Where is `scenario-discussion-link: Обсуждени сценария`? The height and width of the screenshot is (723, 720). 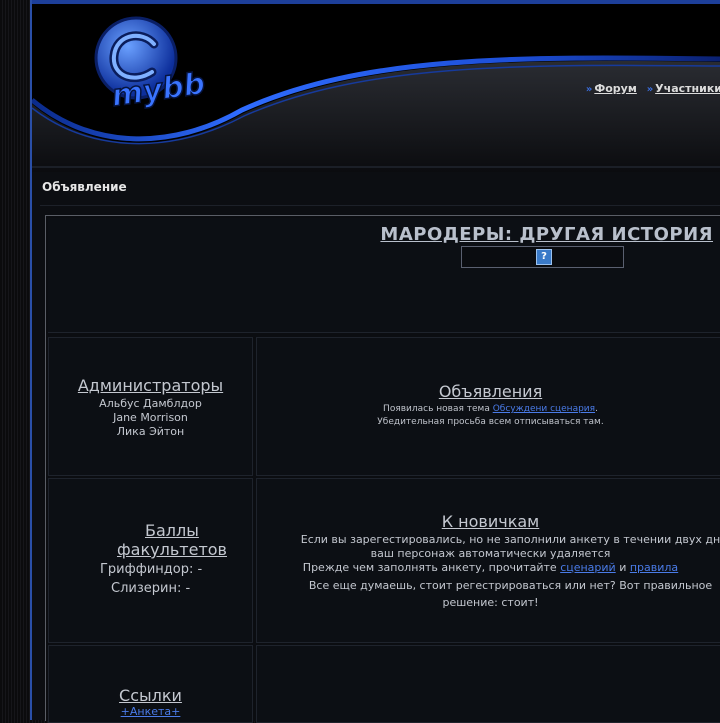 scenario-discussion-link: Обсуждени сценария is located at coordinates (544, 409).